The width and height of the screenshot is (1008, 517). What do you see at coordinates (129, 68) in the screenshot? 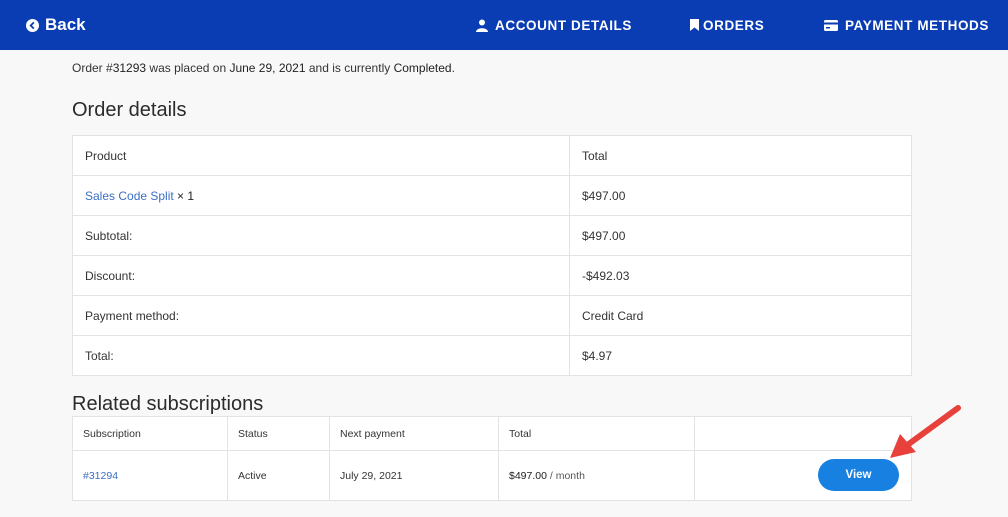
I see `order-number: 31293` at bounding box center [129, 68].